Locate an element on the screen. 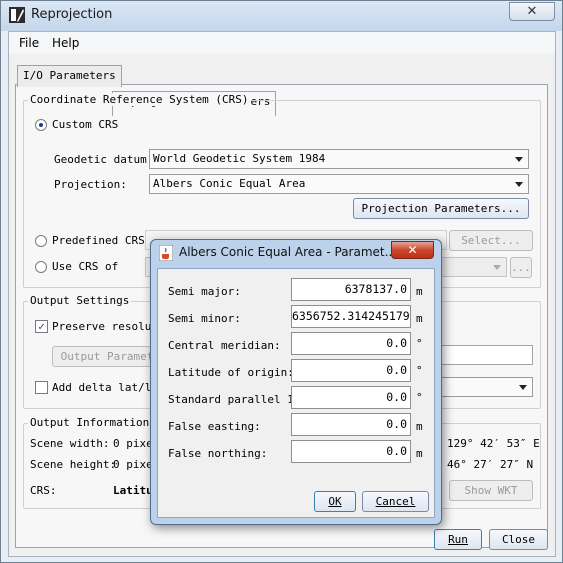 The height and width of the screenshot is (563, 563). false-easting-unit: m is located at coordinates (419, 426).